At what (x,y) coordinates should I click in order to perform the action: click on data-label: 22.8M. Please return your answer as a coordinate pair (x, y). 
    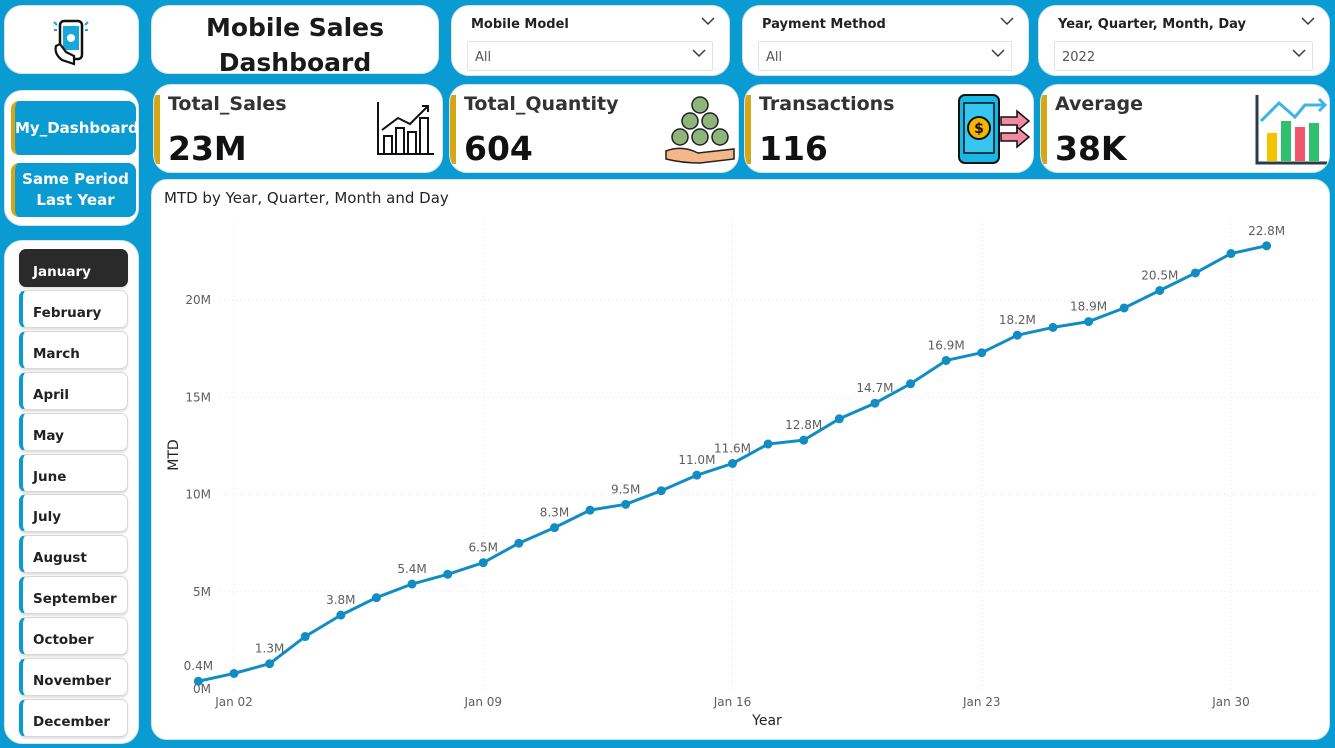
    Looking at the image, I should click on (1266, 231).